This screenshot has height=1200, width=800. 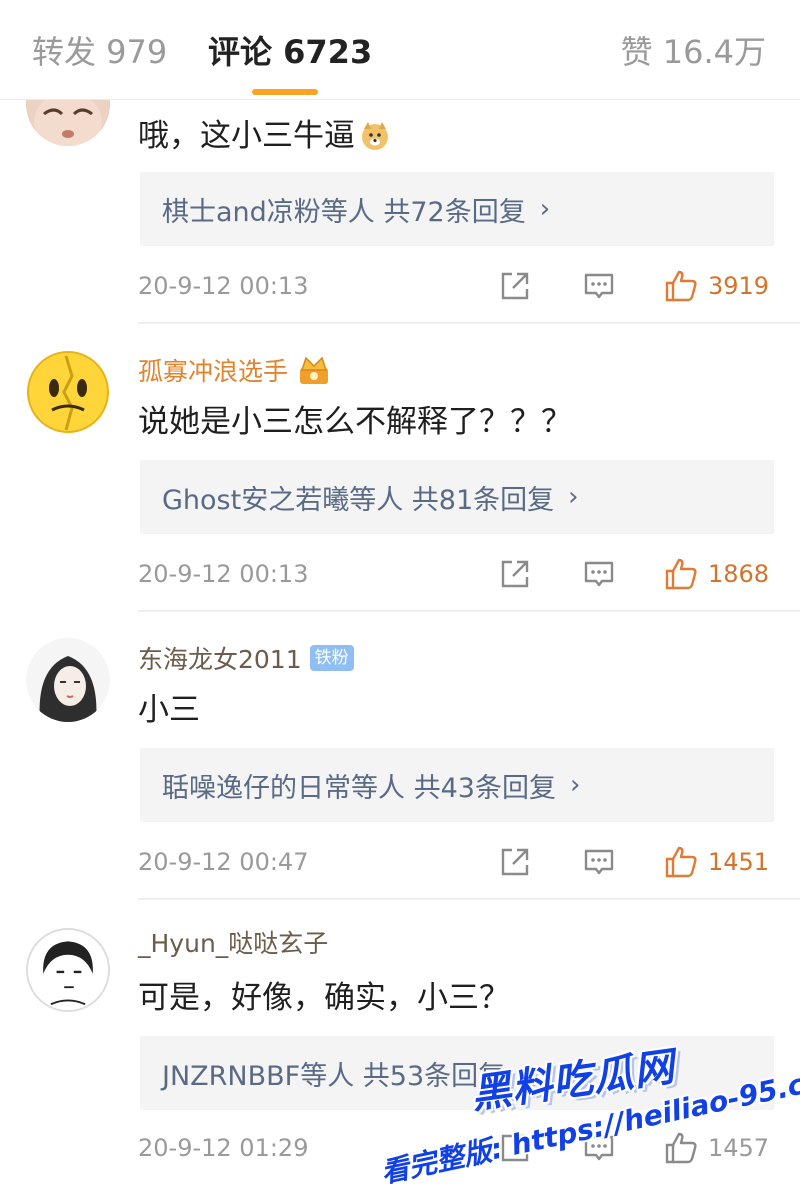 I want to click on reply-summary: Ghost安之若曦等人 共81条回复 ›, so click(x=457, y=497).